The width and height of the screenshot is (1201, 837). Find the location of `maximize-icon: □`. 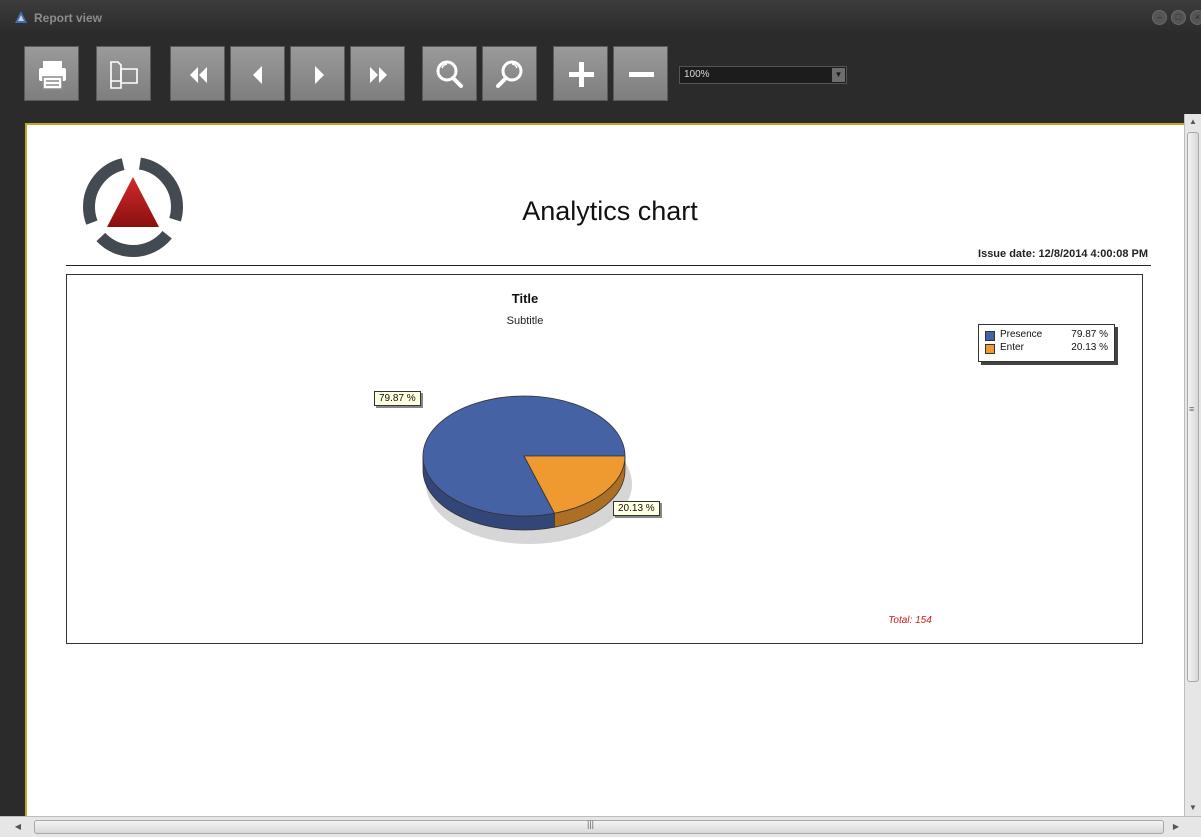

maximize-icon: □ is located at coordinates (1178, 17).